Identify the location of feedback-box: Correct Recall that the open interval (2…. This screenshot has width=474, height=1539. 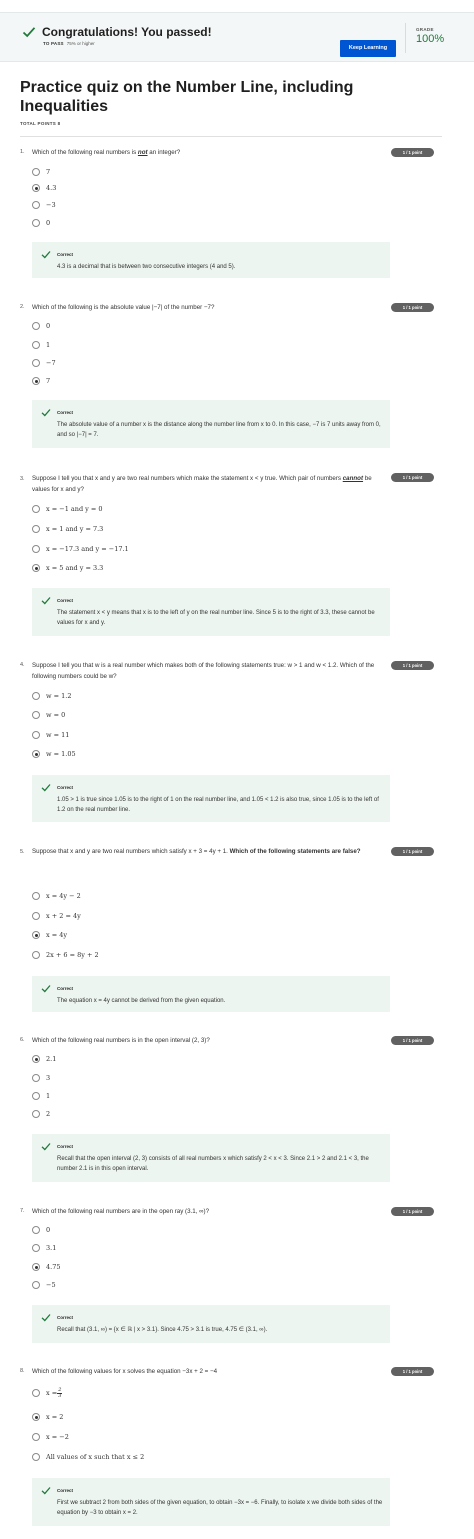
(211, 1158).